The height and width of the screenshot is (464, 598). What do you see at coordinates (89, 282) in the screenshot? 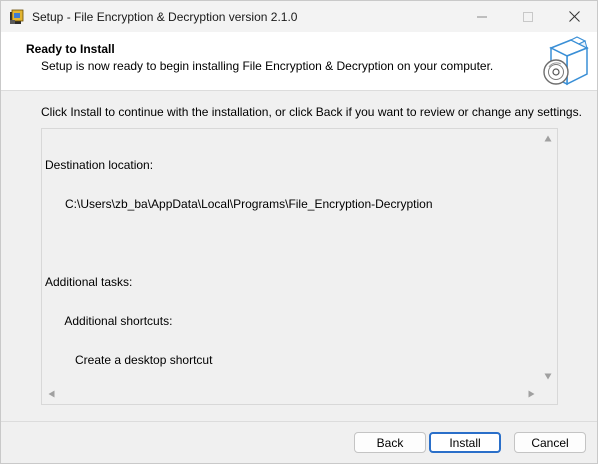
I see `memo-line: Additional tasks:` at bounding box center [89, 282].